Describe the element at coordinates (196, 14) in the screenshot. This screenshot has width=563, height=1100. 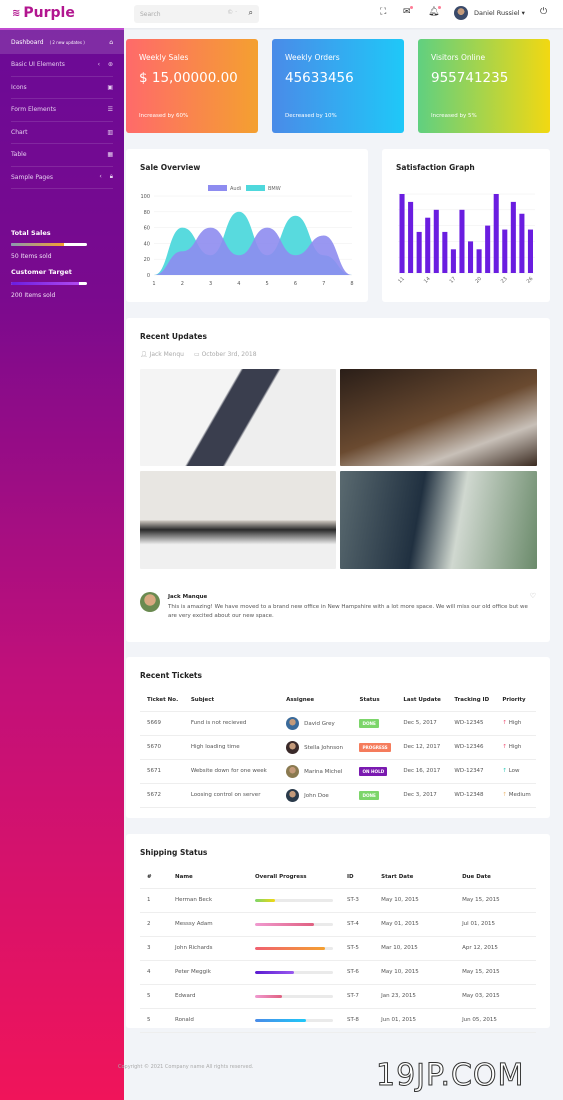
I see `search-input: Search © · ⌕` at that location.